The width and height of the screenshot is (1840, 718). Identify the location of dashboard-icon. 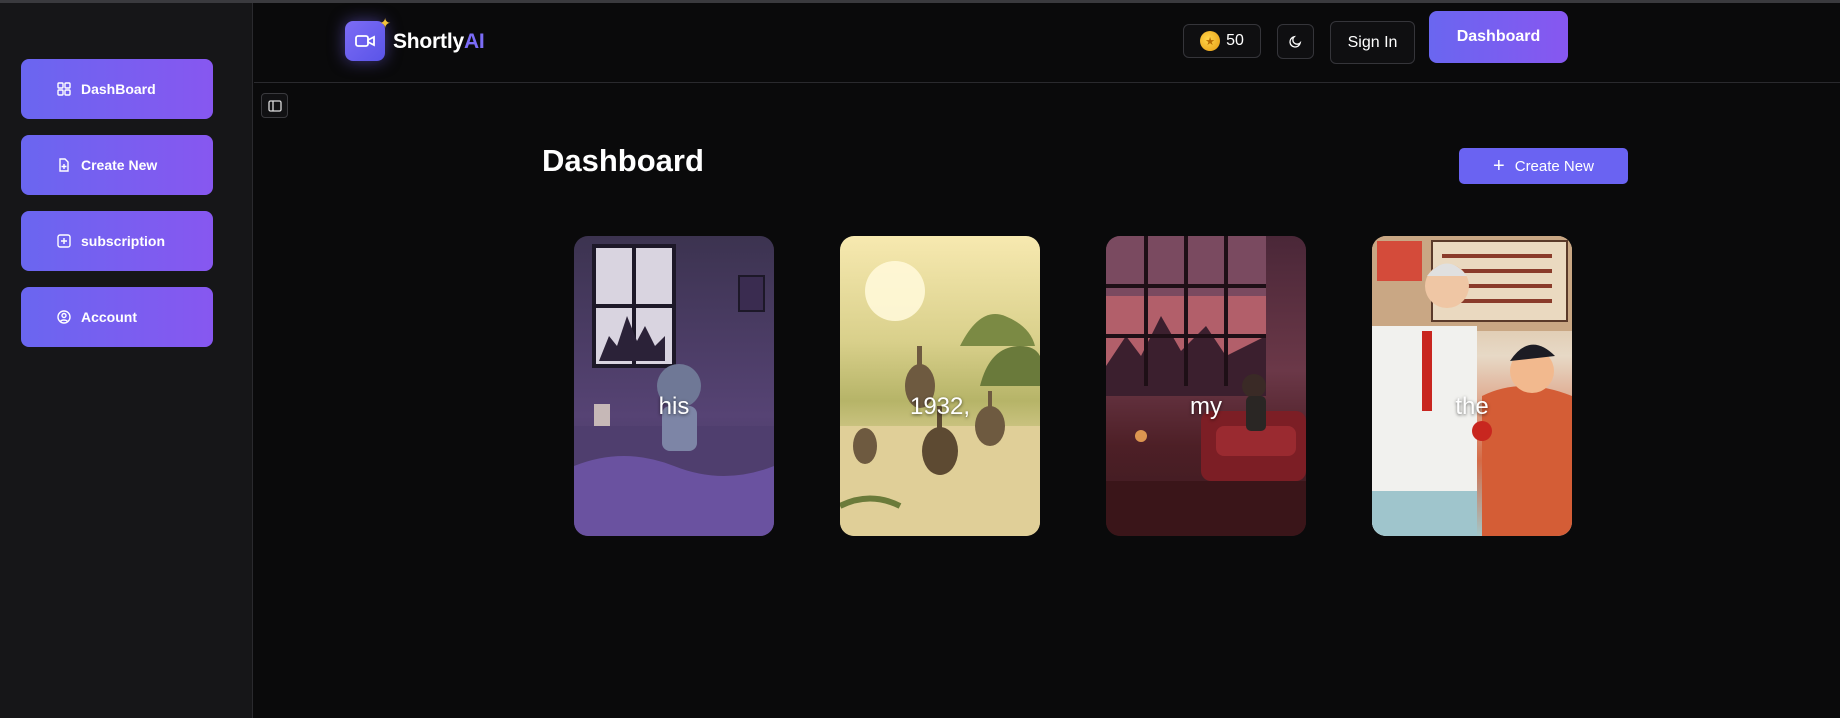
(64, 89).